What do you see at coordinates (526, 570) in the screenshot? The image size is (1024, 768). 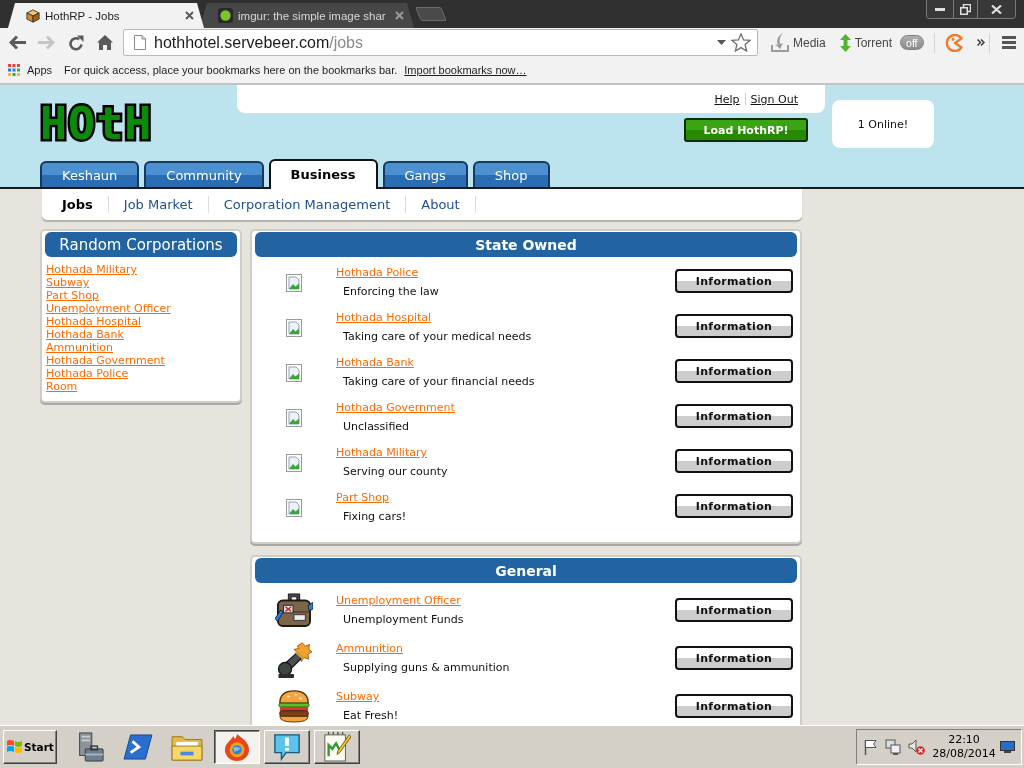 I see `section-title: General` at bounding box center [526, 570].